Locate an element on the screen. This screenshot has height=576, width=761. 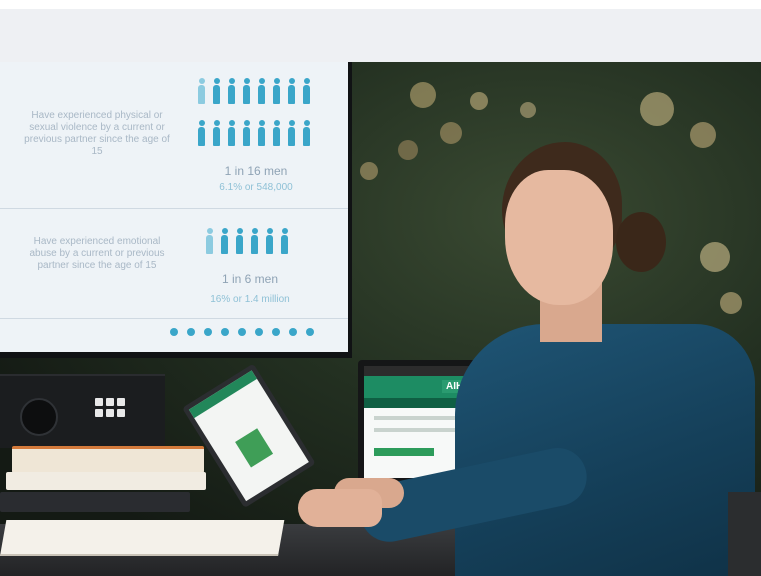
stat2-people-icons is located at coordinates (247, 241).